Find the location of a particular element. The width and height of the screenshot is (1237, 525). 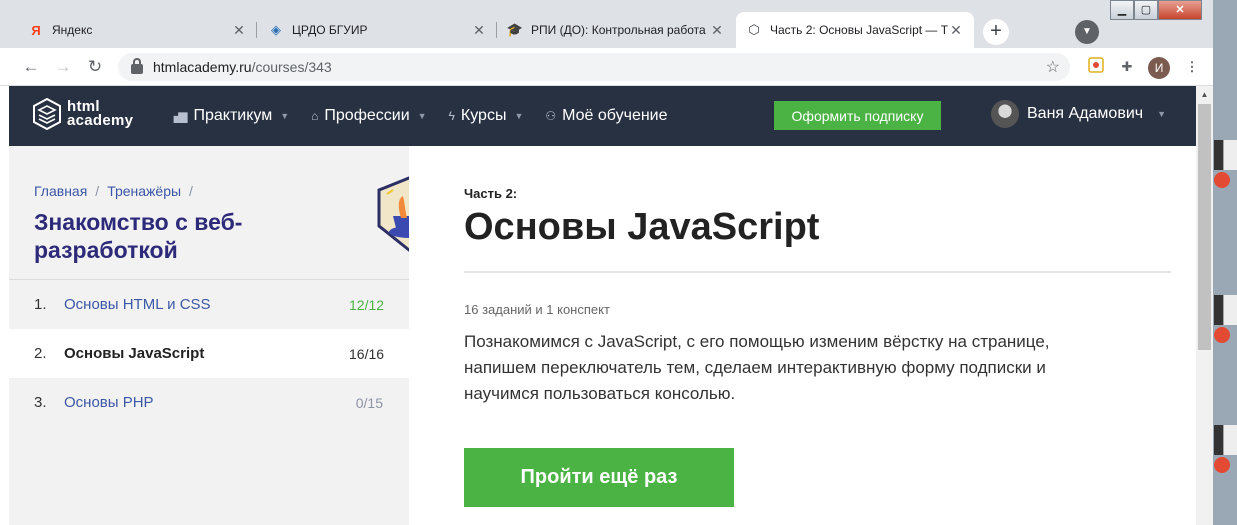

arrow-left-icon: ← is located at coordinates (31, 66).